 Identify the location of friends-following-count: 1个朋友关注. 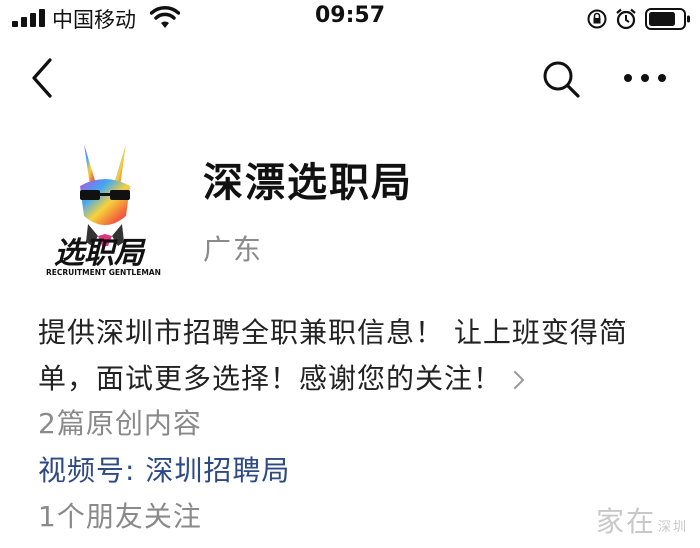
(120, 516).